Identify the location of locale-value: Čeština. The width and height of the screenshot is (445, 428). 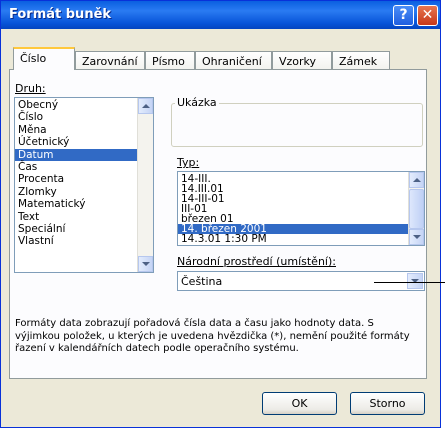
(202, 281).